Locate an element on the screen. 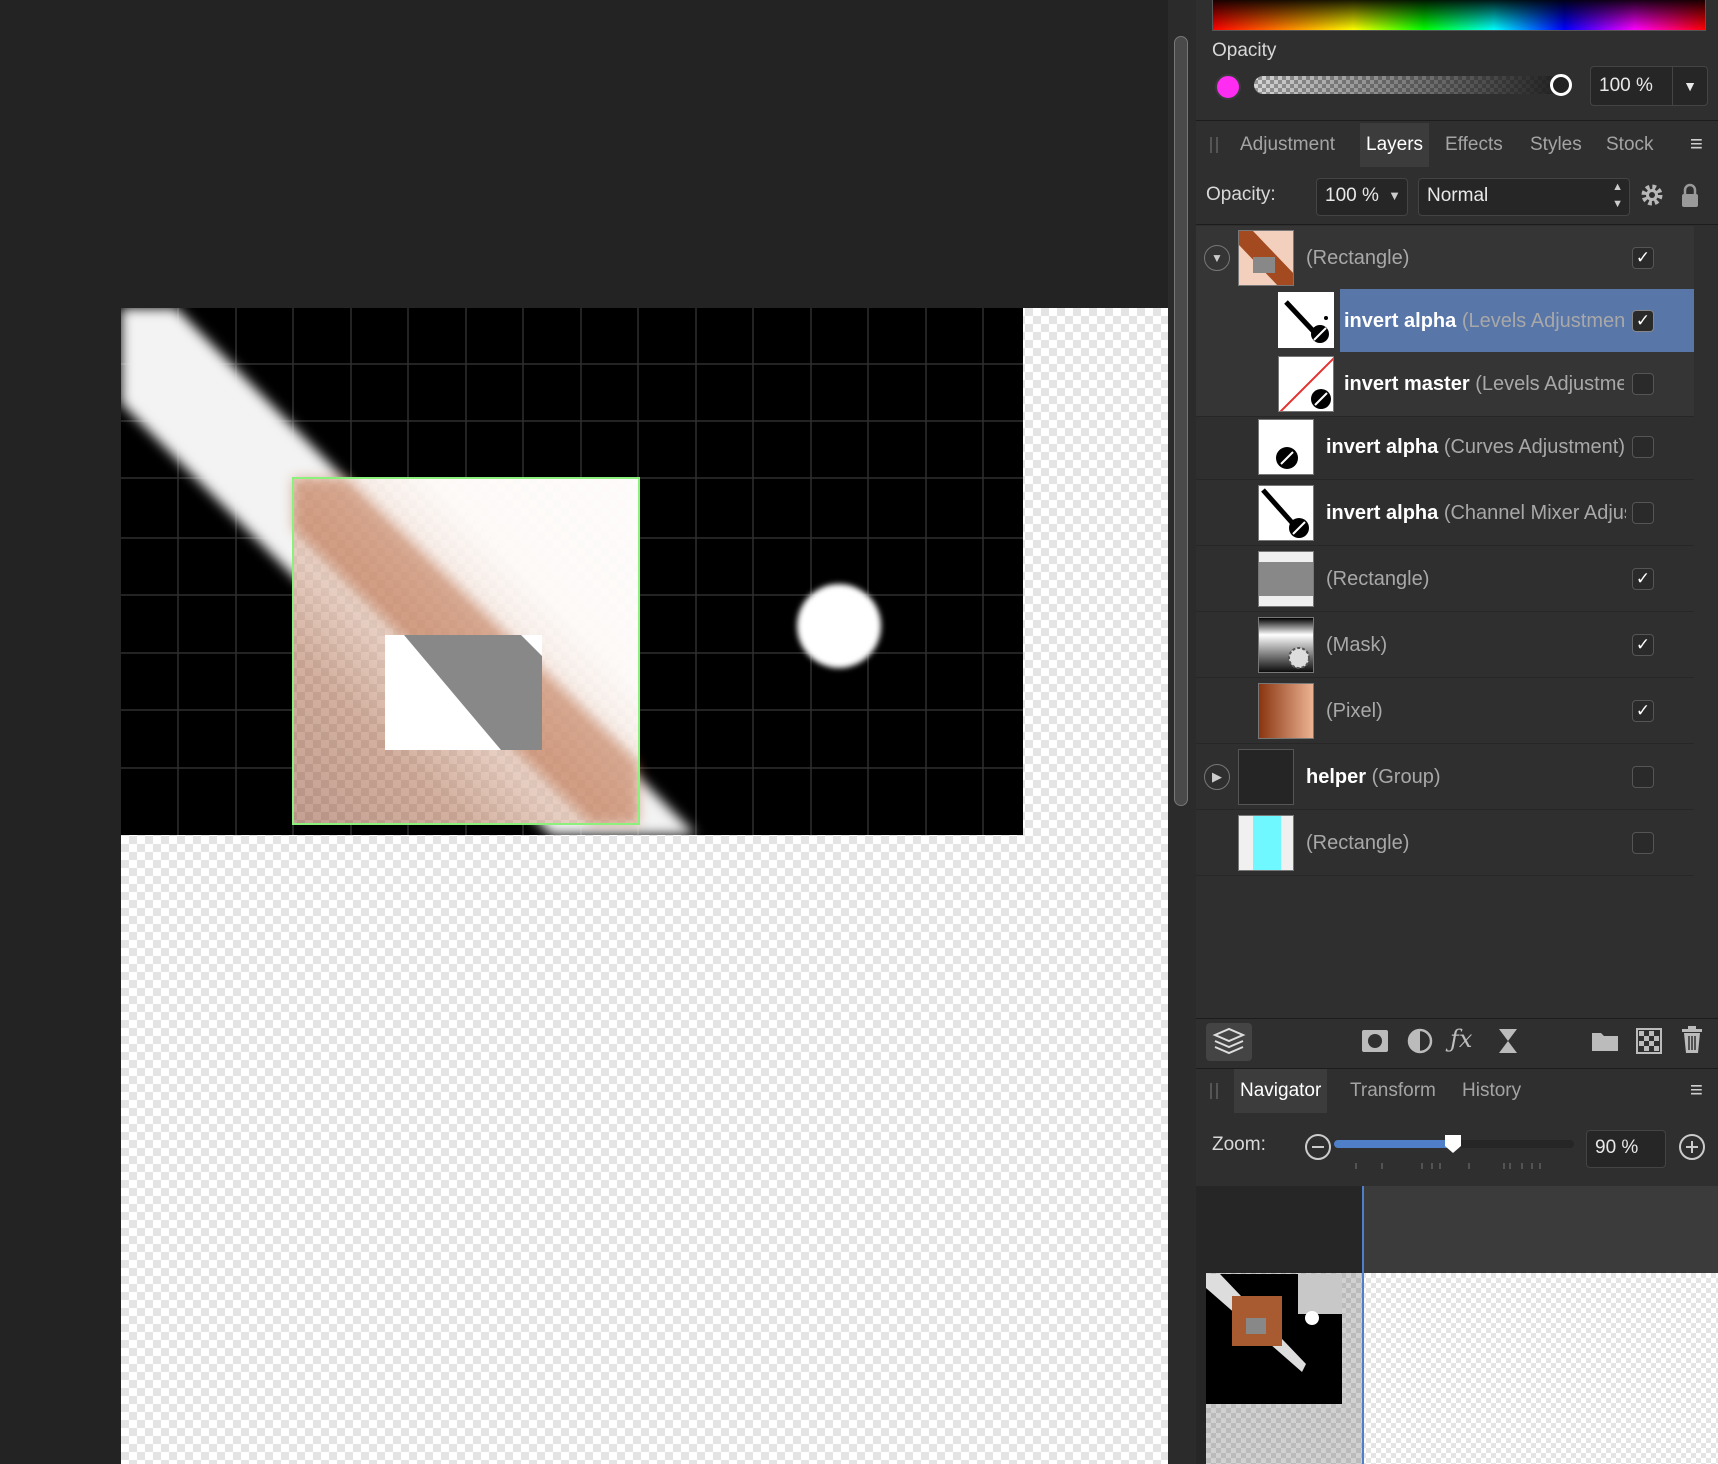  blend-mode-value: Normal is located at coordinates (1458, 195).